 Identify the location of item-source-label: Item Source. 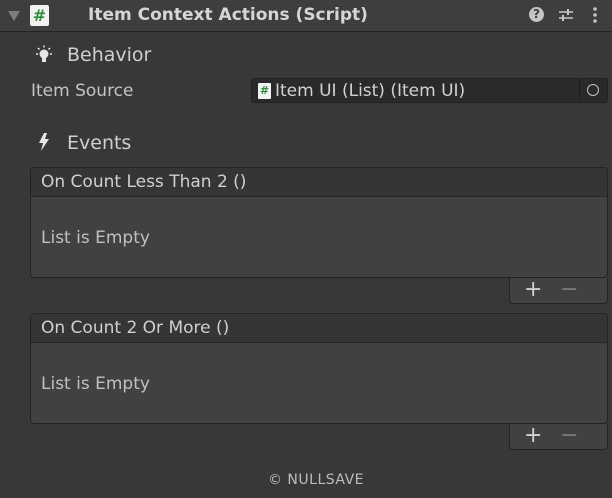
(82, 91).